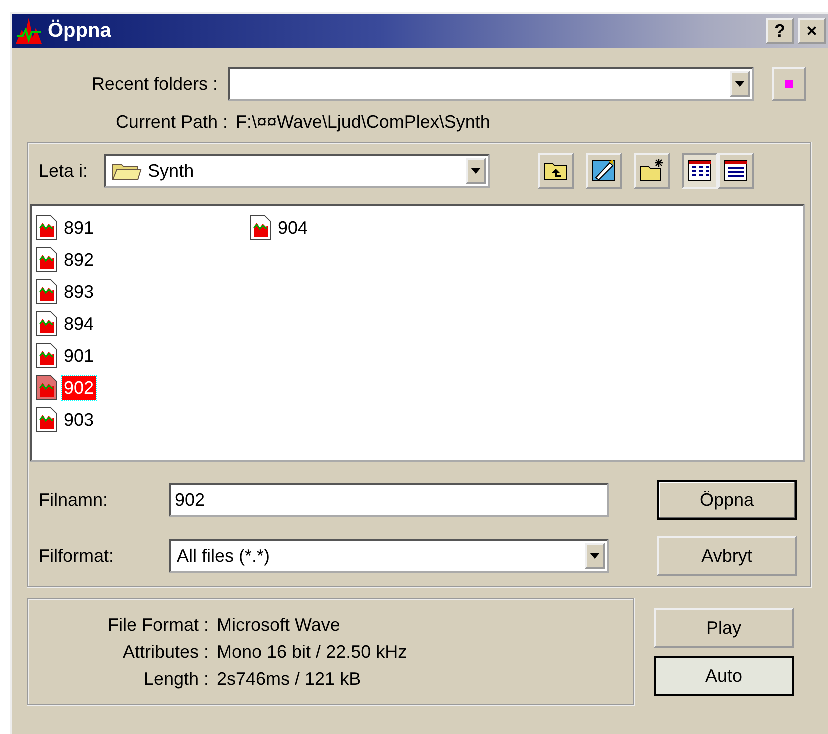  I want to click on recent-folders-dropdown, so click(491, 84).